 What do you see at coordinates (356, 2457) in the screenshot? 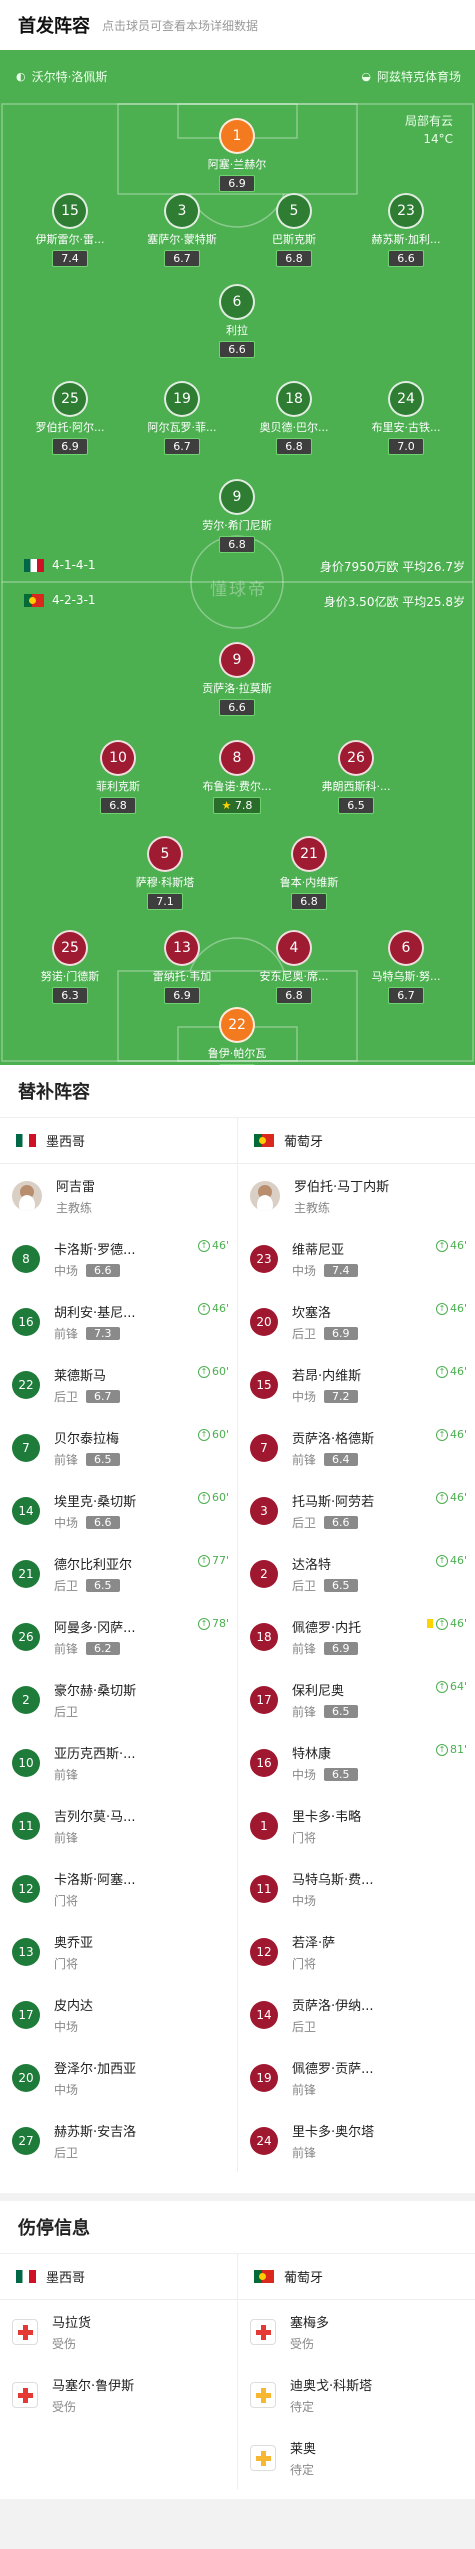
I see `injury-row: 莱奥 待定` at bounding box center [356, 2457].